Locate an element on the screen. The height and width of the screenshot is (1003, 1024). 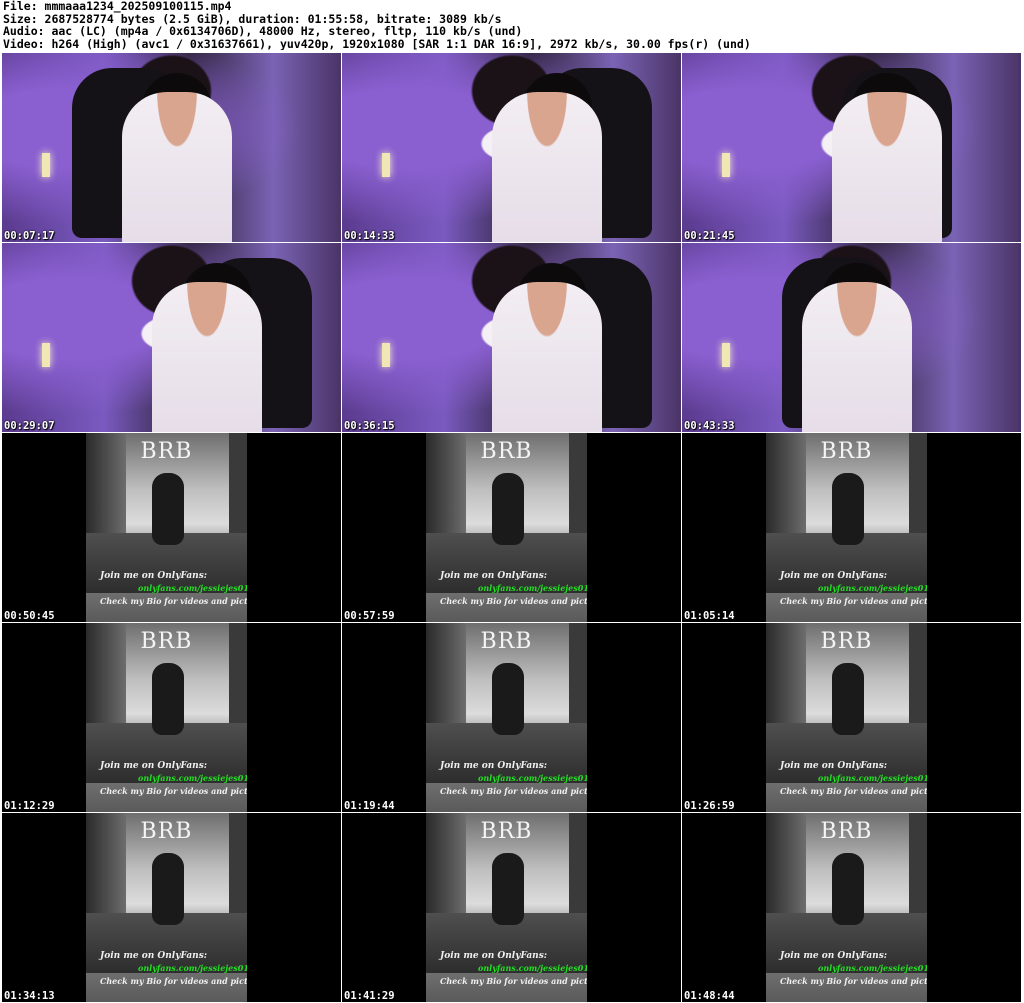
timestamp: 00:21:45 is located at coordinates (709, 236).